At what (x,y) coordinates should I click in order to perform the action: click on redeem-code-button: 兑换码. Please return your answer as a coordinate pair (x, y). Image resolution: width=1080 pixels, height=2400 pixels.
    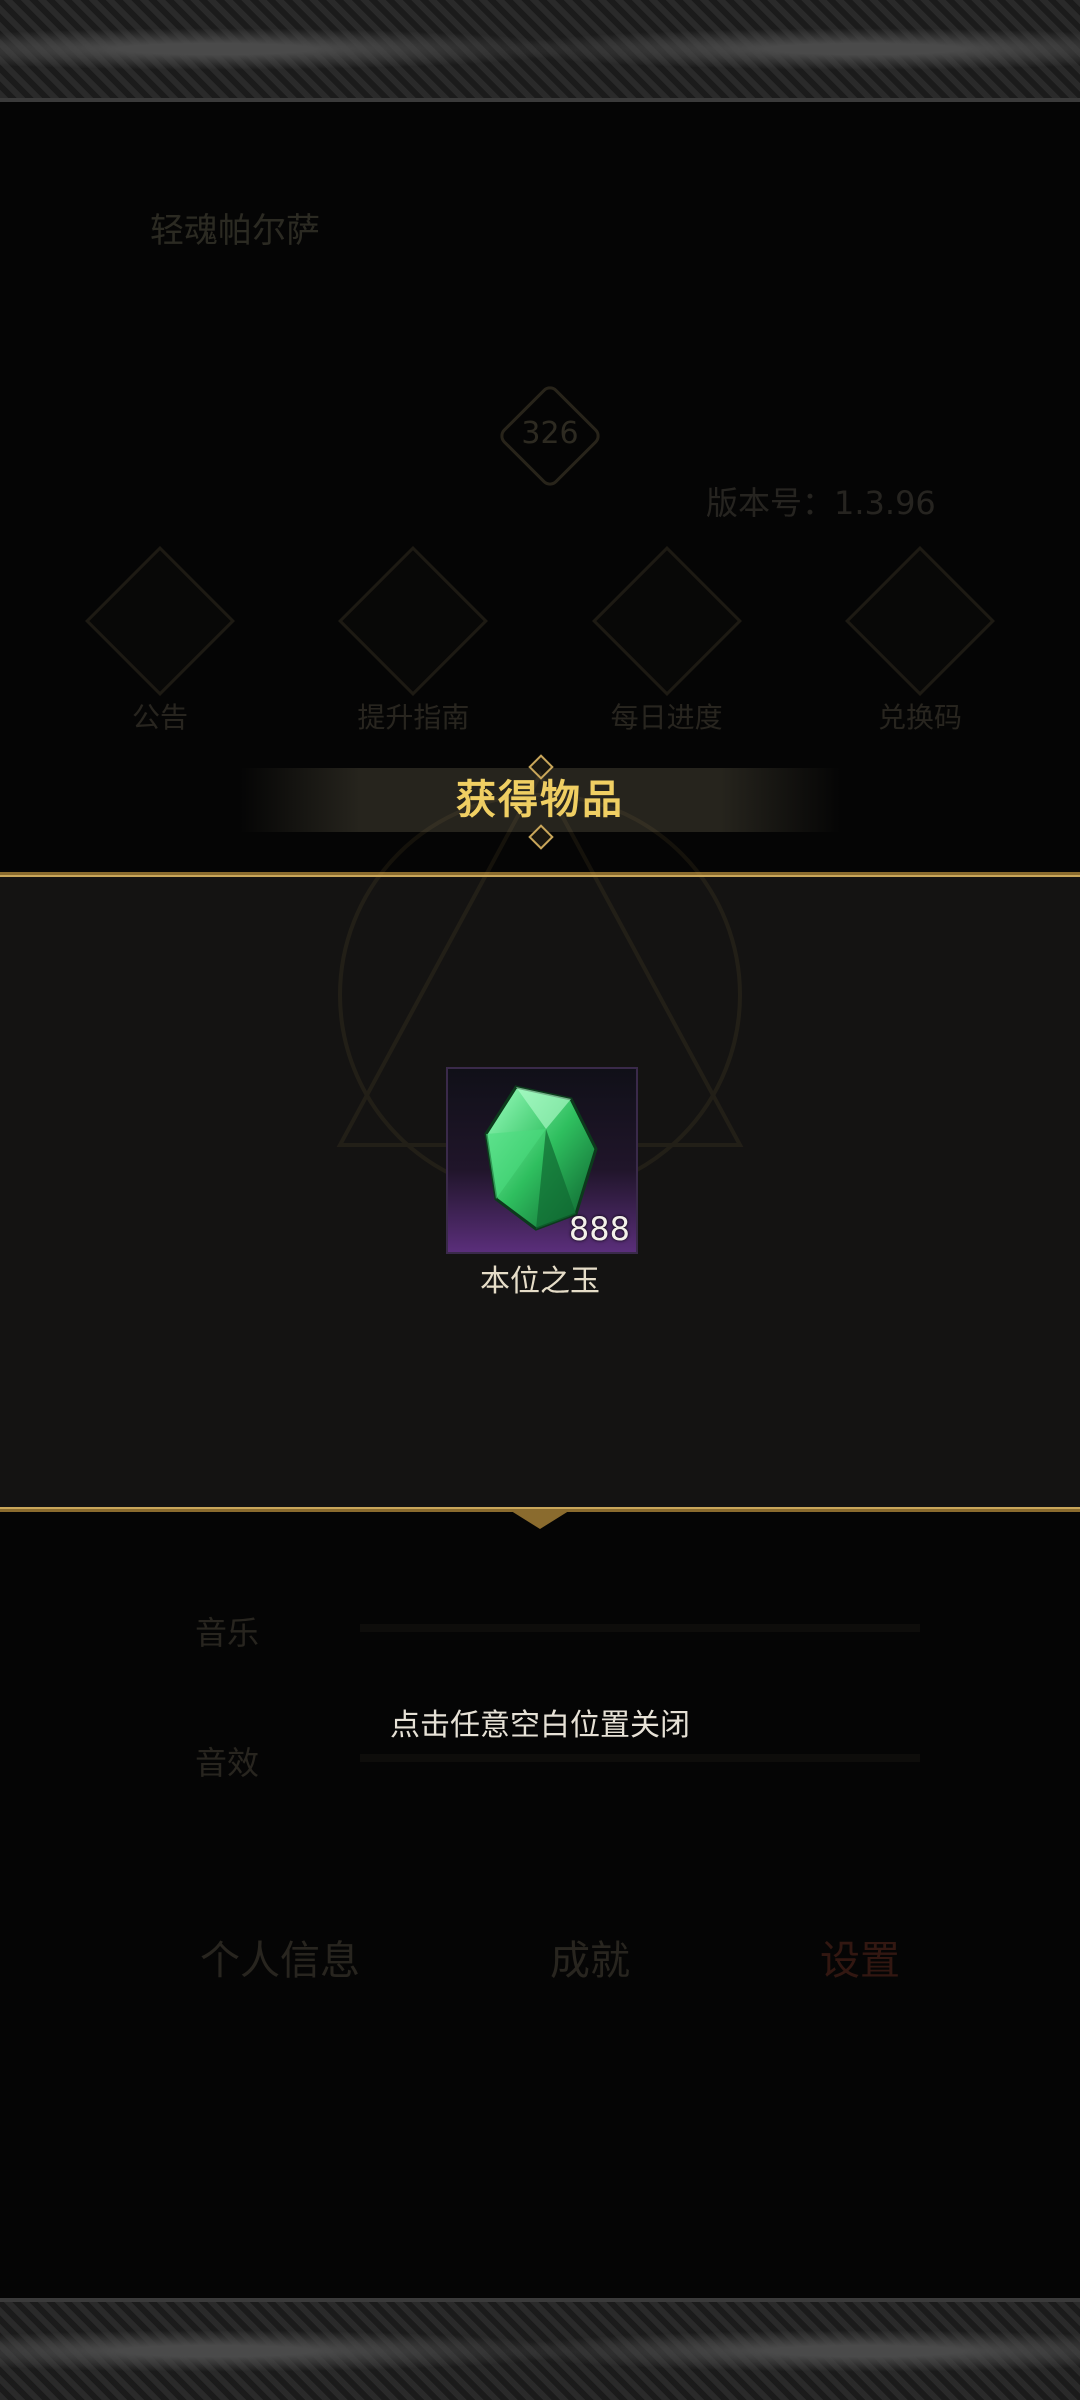
    Looking at the image, I should click on (920, 641).